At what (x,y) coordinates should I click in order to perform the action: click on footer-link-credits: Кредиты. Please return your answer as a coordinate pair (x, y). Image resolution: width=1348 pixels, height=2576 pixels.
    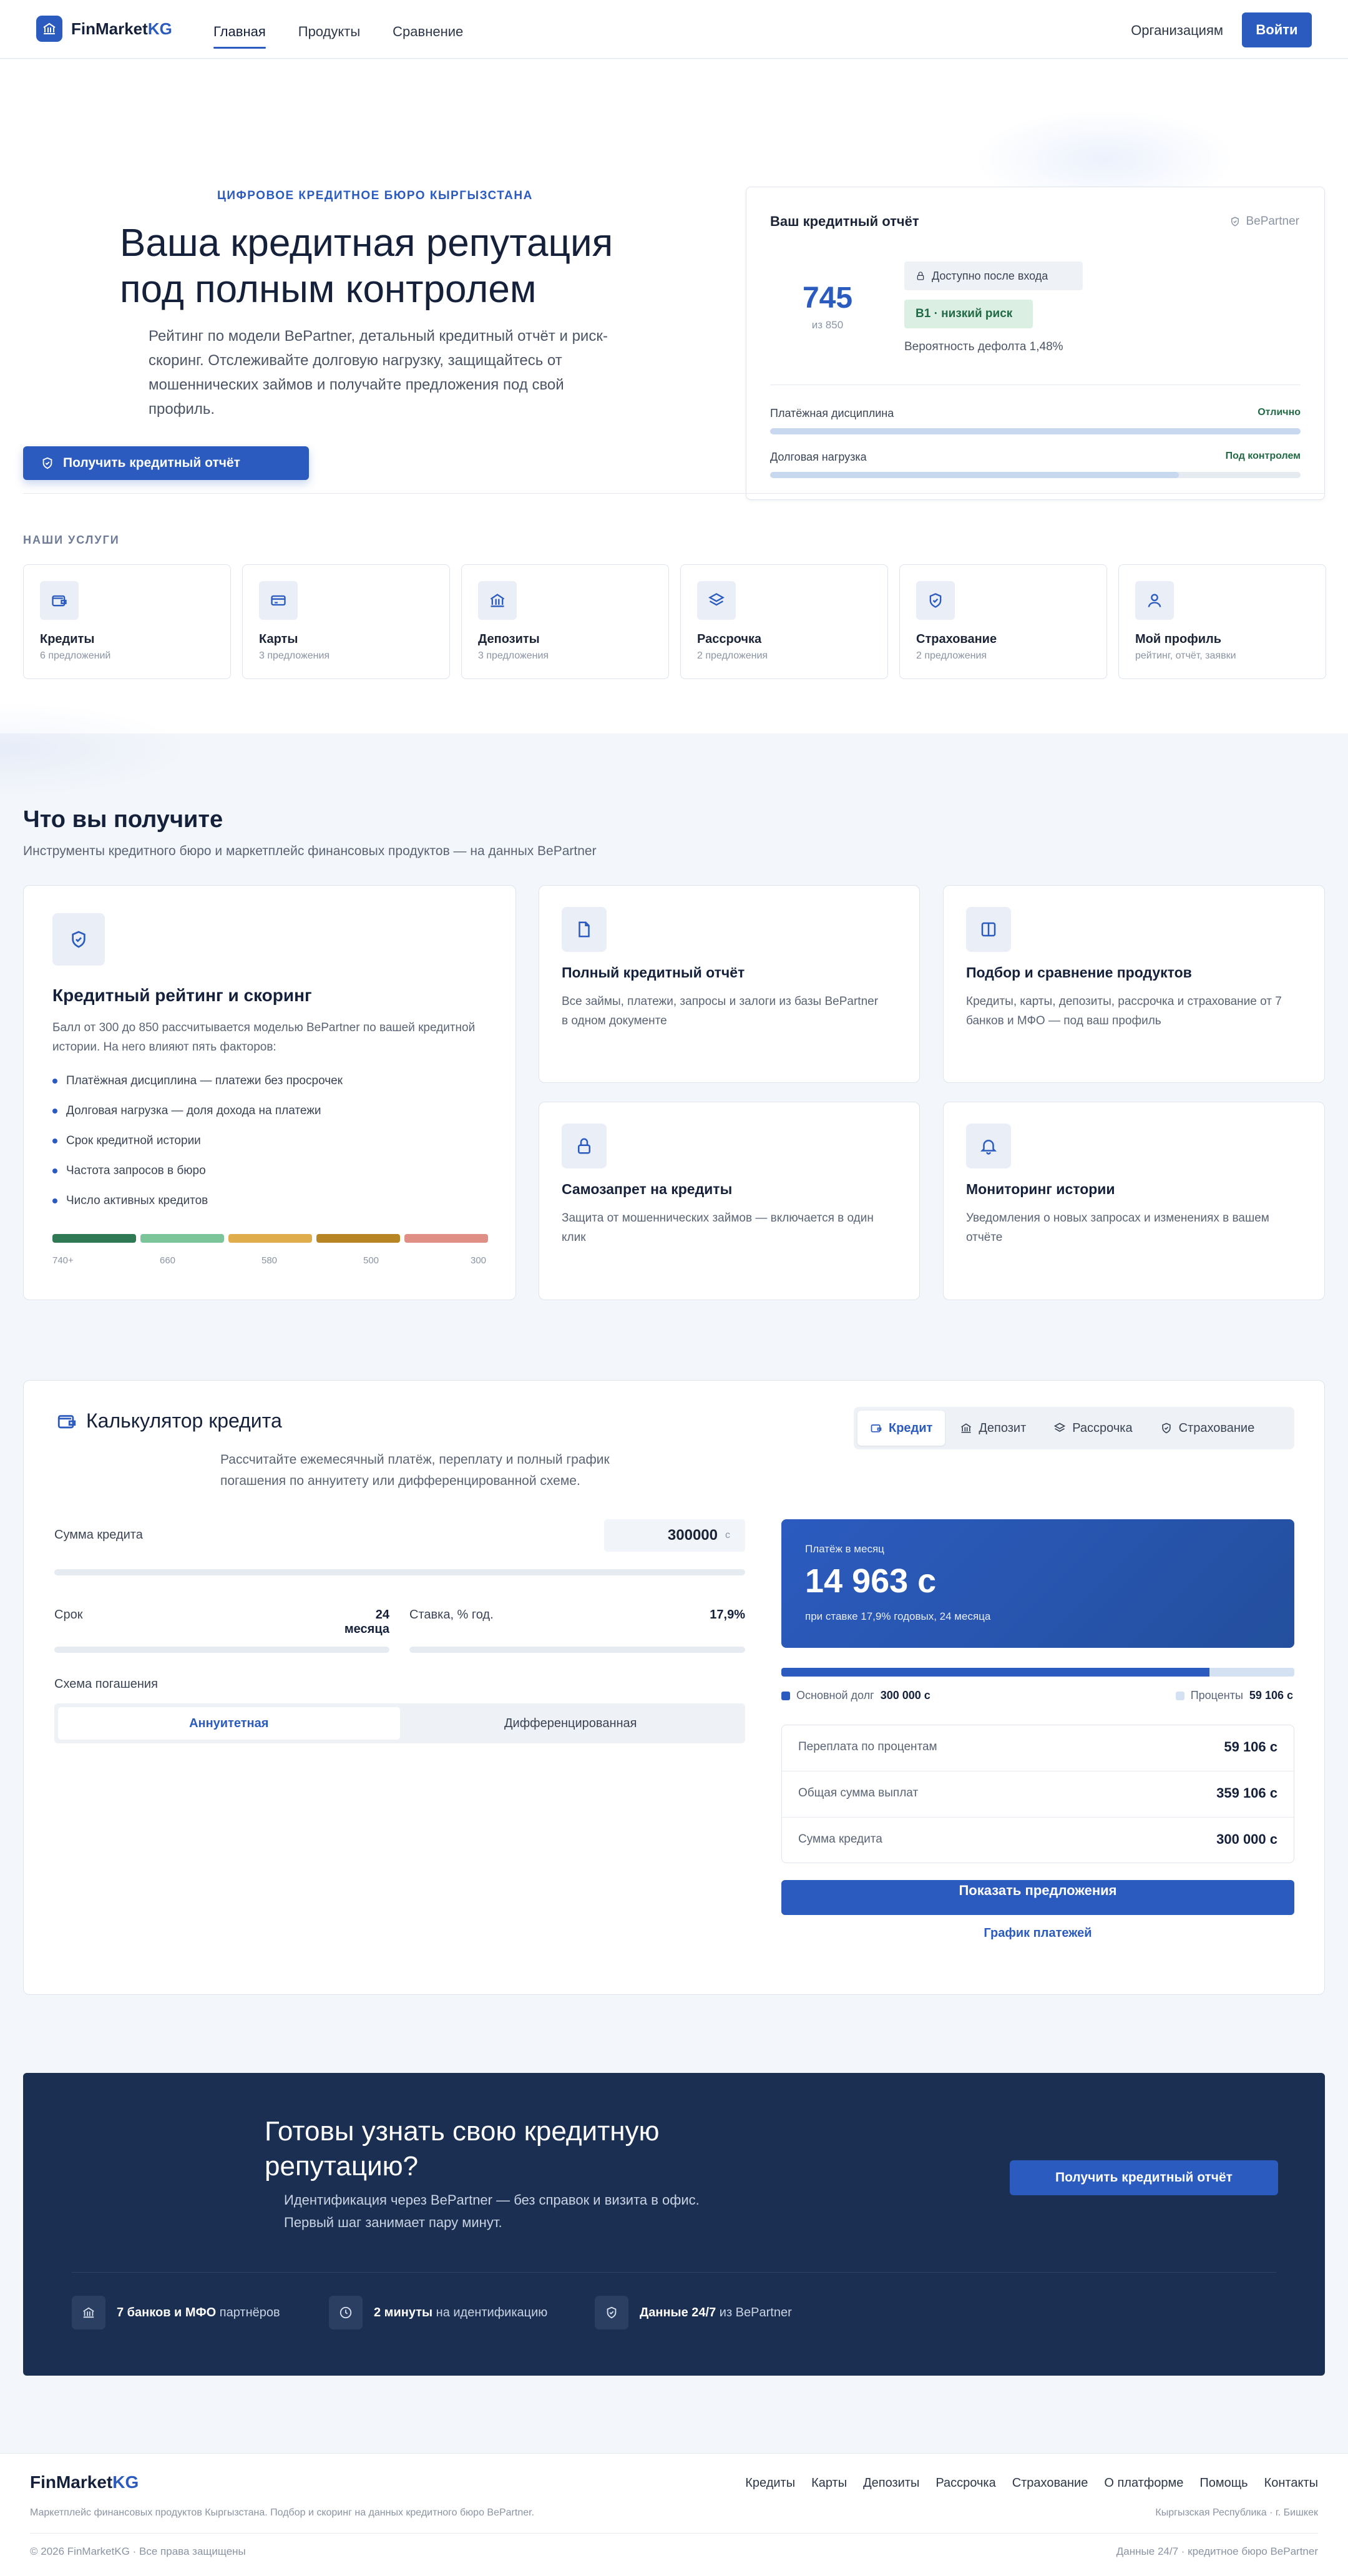
    Looking at the image, I should click on (770, 2483).